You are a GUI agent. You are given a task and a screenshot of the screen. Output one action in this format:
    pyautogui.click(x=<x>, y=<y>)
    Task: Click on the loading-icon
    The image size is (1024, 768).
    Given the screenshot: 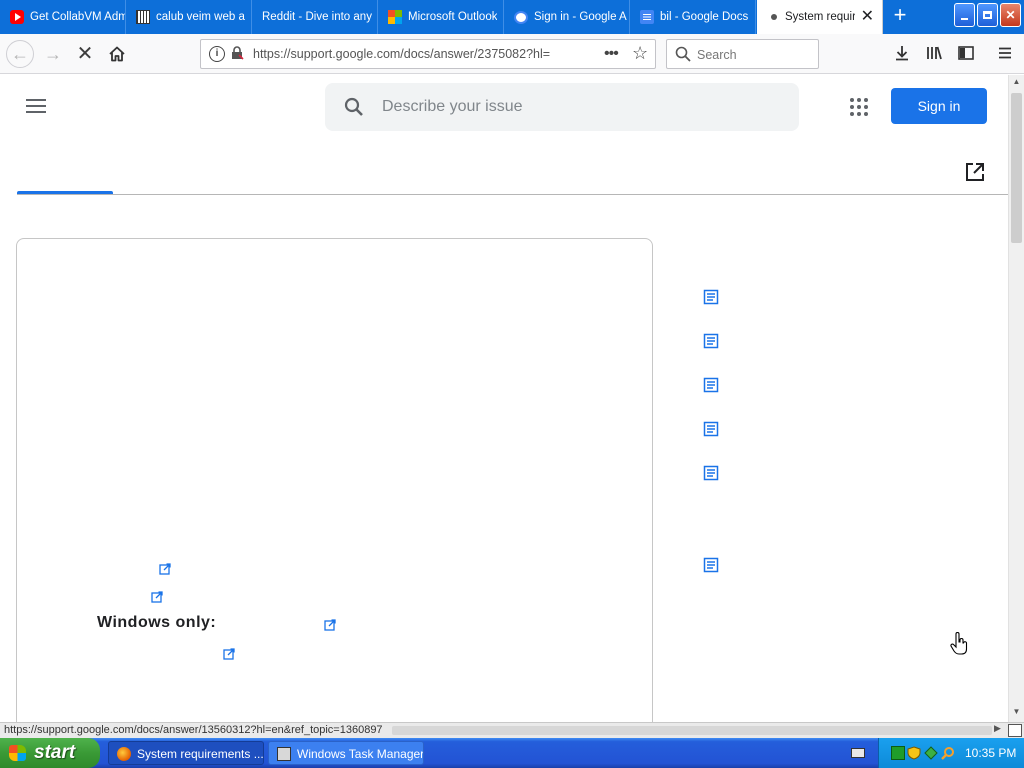 What is the action you would take?
    pyautogui.click(x=774, y=17)
    